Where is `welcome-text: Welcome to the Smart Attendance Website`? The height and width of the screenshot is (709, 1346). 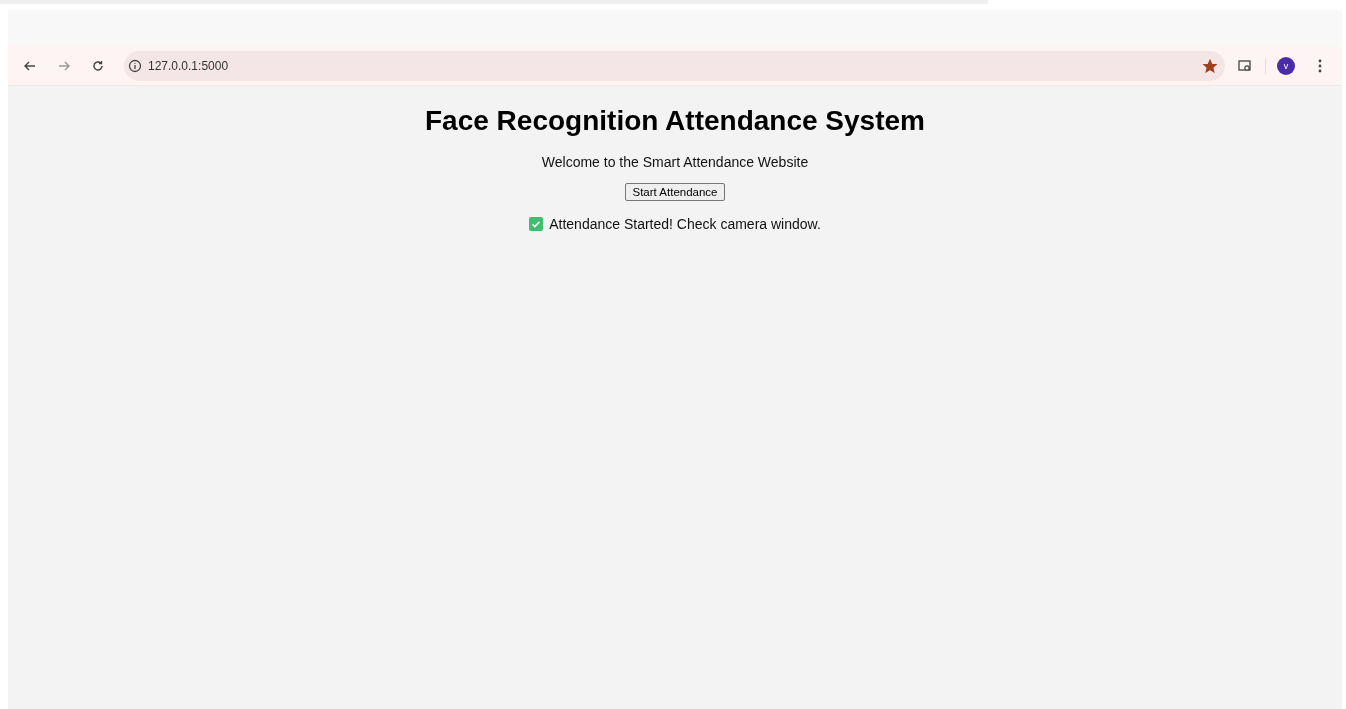 welcome-text: Welcome to the Smart Attendance Website is located at coordinates (675, 162).